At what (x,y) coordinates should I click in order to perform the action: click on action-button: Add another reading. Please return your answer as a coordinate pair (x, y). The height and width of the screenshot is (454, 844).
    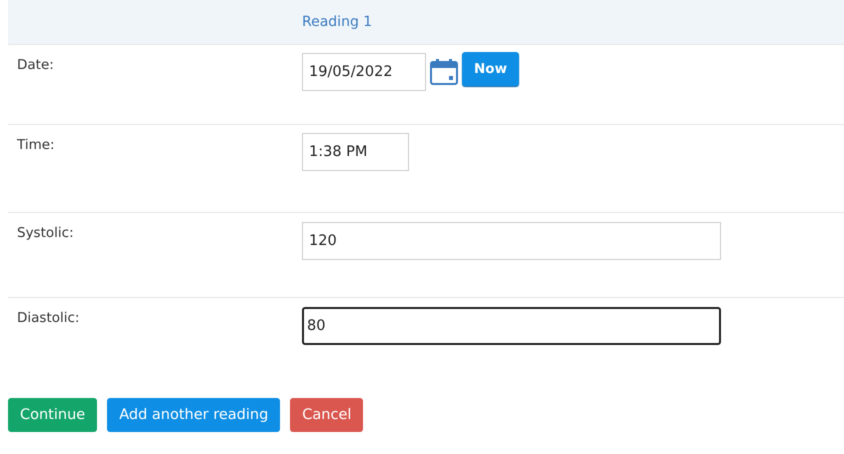
    Looking at the image, I should click on (193, 415).